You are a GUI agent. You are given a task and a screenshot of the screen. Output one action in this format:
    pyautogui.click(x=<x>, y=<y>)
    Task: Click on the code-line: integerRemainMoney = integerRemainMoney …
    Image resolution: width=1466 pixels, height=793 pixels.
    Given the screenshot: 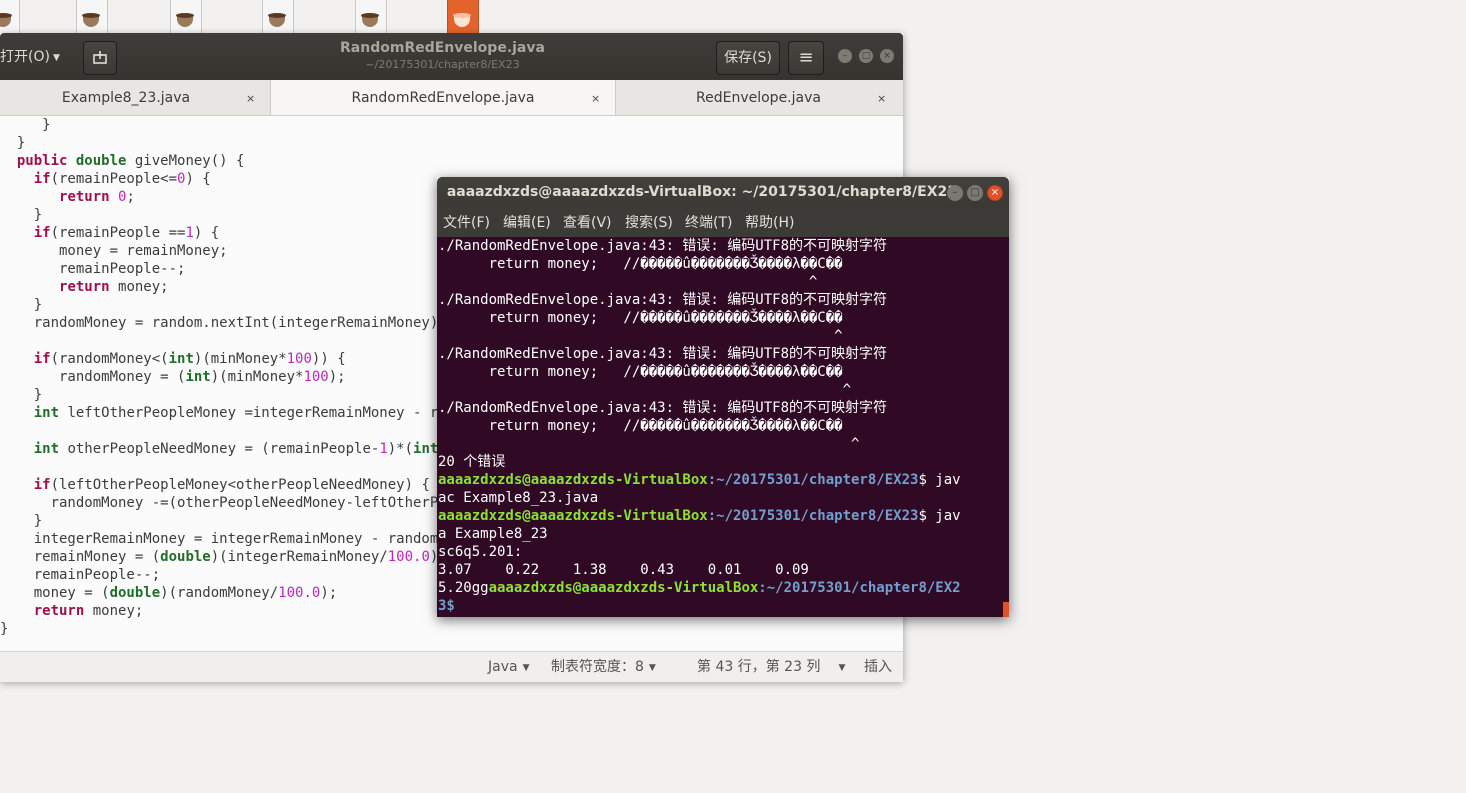 What is the action you would take?
    pyautogui.click(x=244, y=539)
    